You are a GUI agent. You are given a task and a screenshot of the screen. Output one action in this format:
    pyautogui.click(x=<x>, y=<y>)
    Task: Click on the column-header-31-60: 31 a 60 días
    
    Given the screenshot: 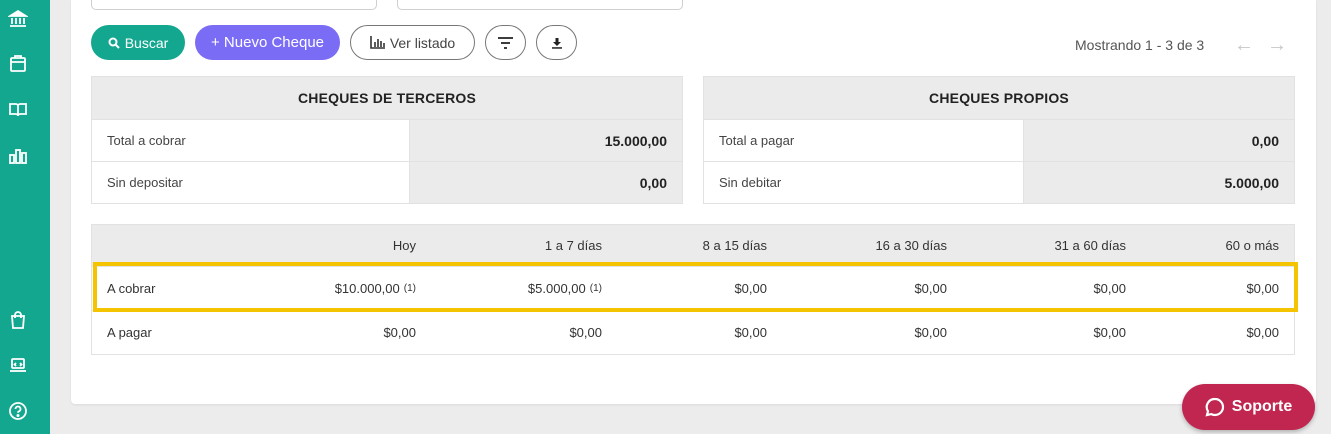 What is the action you would take?
    pyautogui.click(x=1090, y=245)
    